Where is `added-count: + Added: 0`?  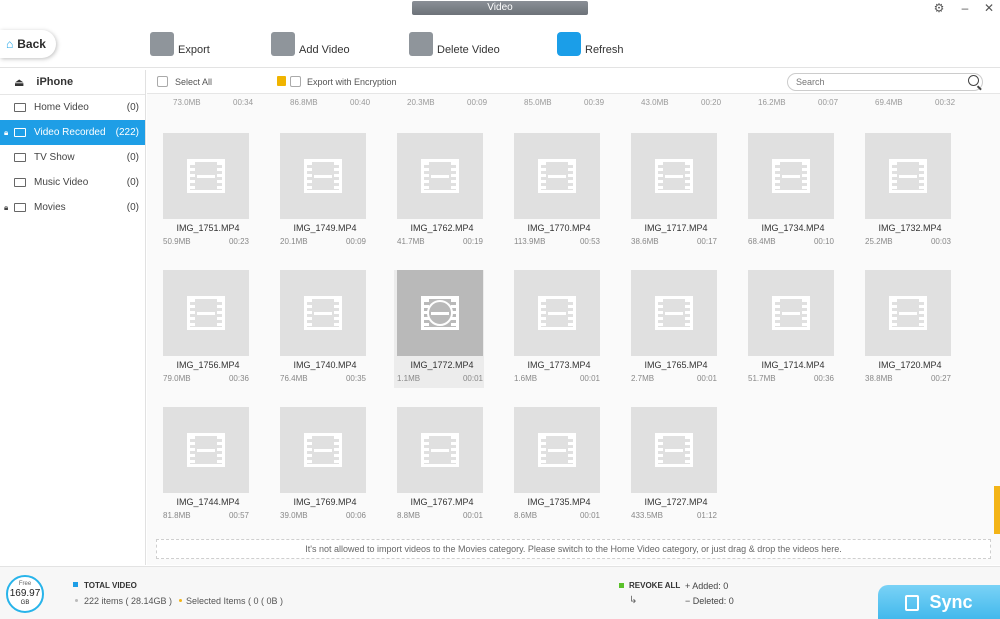
added-count: + Added: 0 is located at coordinates (707, 586).